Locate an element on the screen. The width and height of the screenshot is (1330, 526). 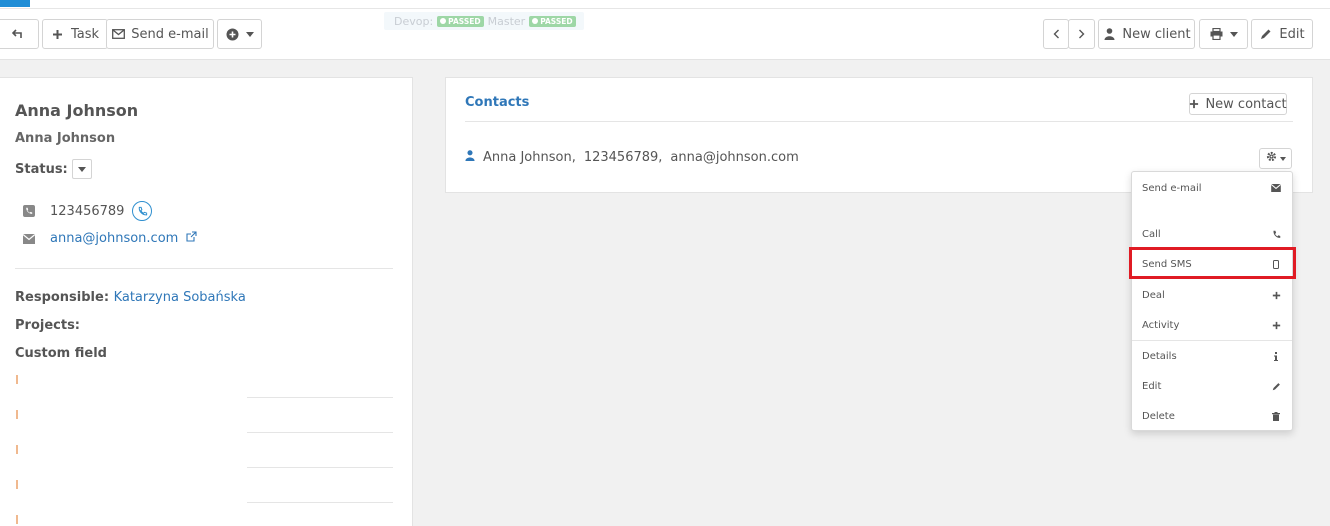
devop-status-text: PASSED is located at coordinates (464, 21).